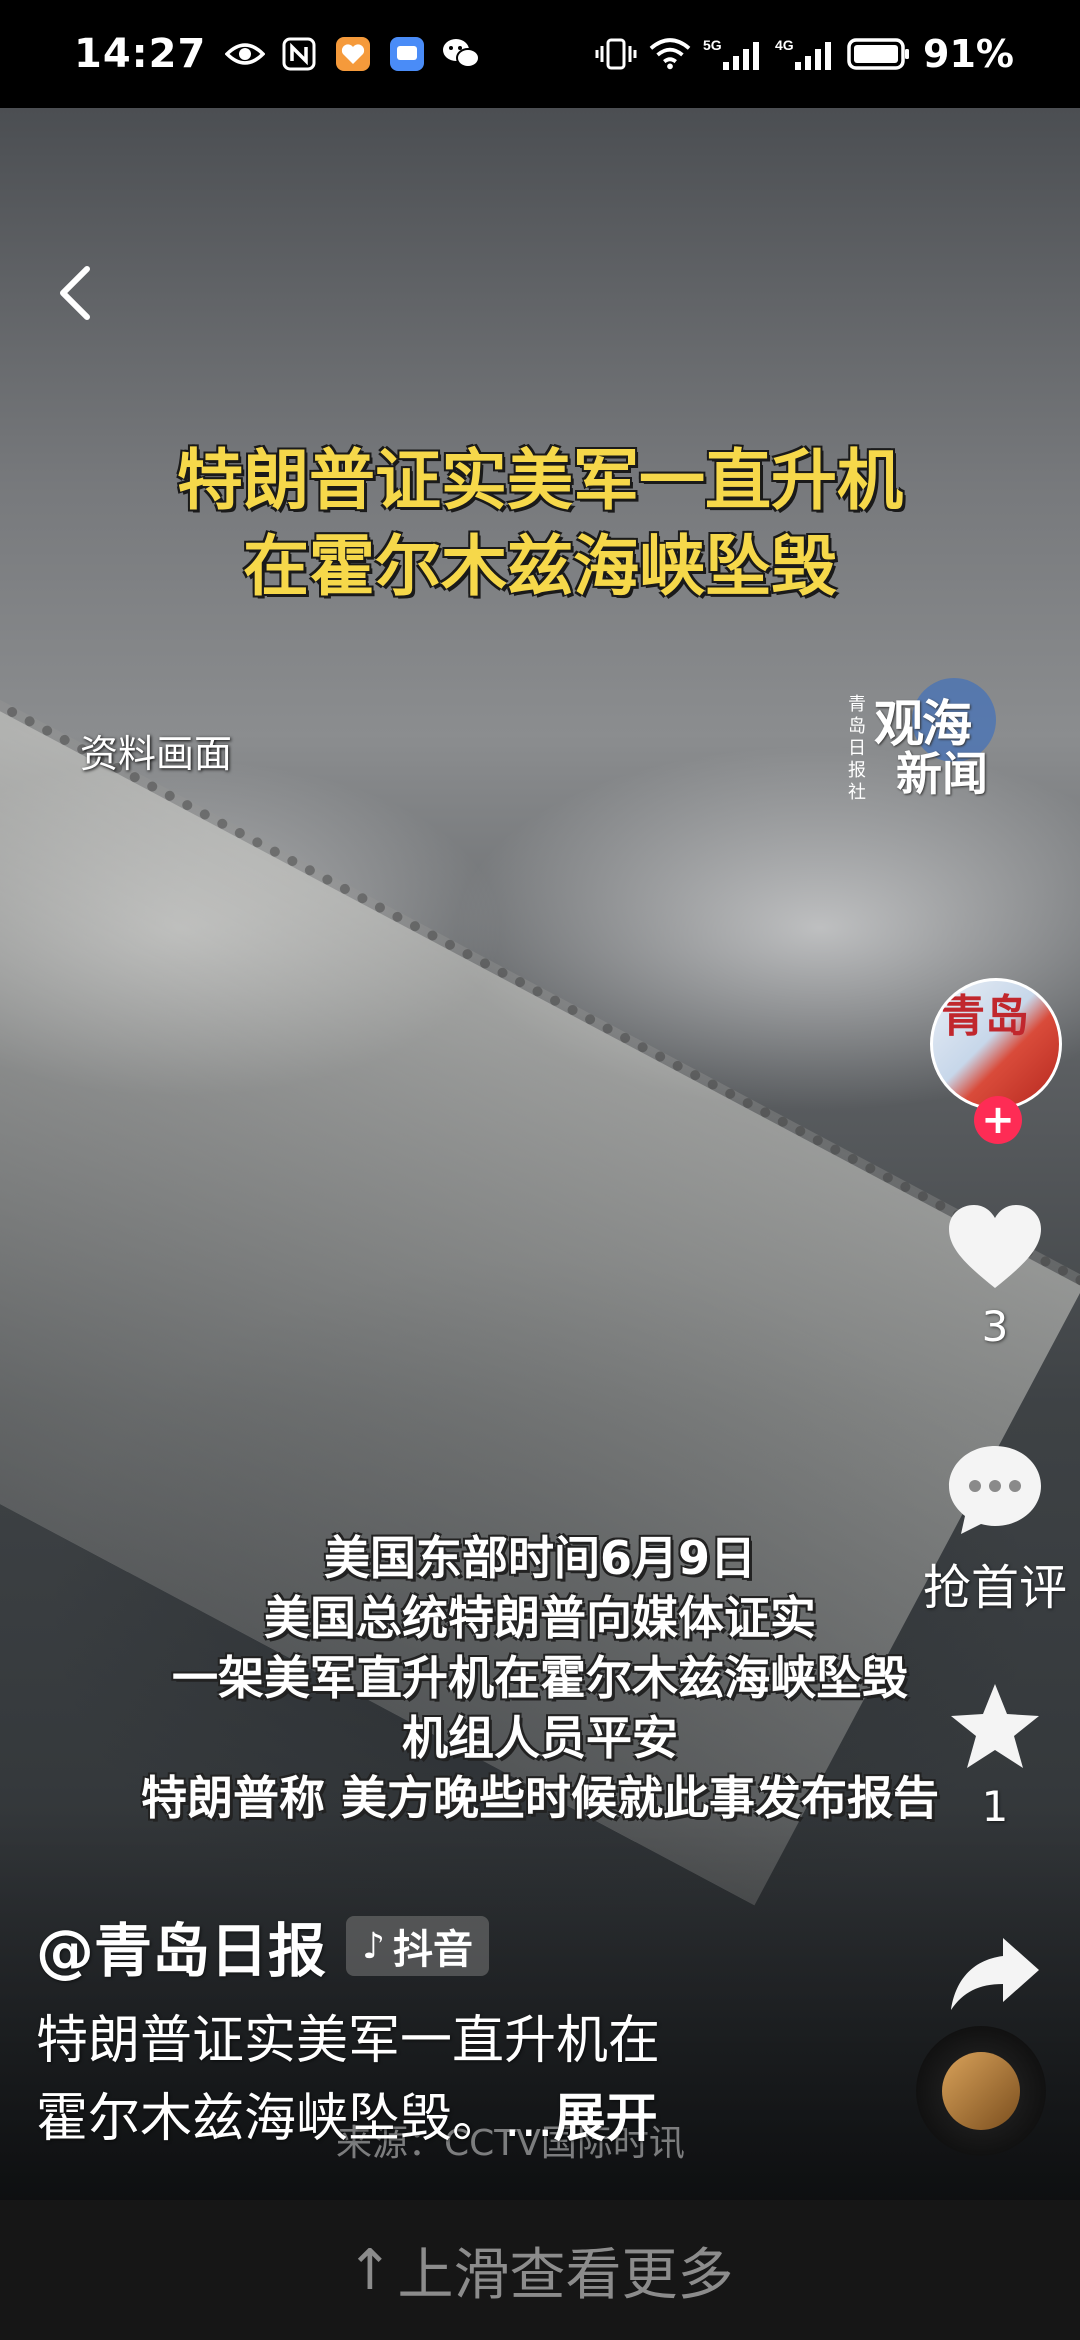 The height and width of the screenshot is (2340, 1080). Describe the element at coordinates (299, 54) in the screenshot. I see `nfc-icon` at that location.